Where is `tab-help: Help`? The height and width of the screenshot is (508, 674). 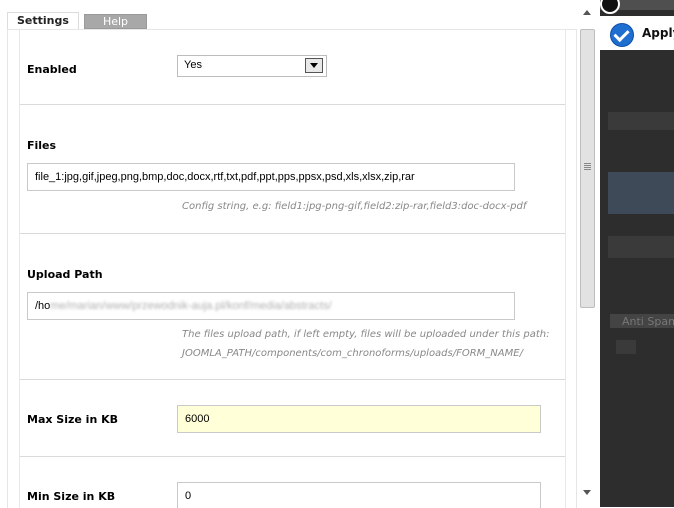 tab-help: Help is located at coordinates (115, 21).